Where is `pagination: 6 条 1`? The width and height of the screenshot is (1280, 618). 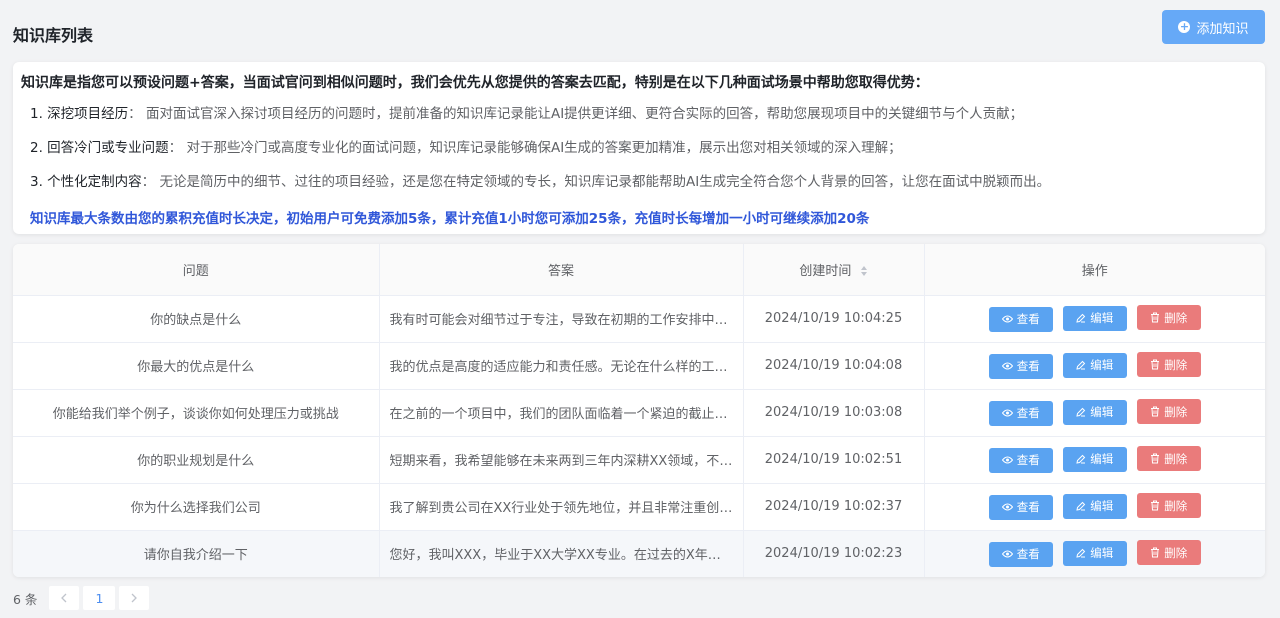
pagination: 6 条 1 is located at coordinates (81, 598).